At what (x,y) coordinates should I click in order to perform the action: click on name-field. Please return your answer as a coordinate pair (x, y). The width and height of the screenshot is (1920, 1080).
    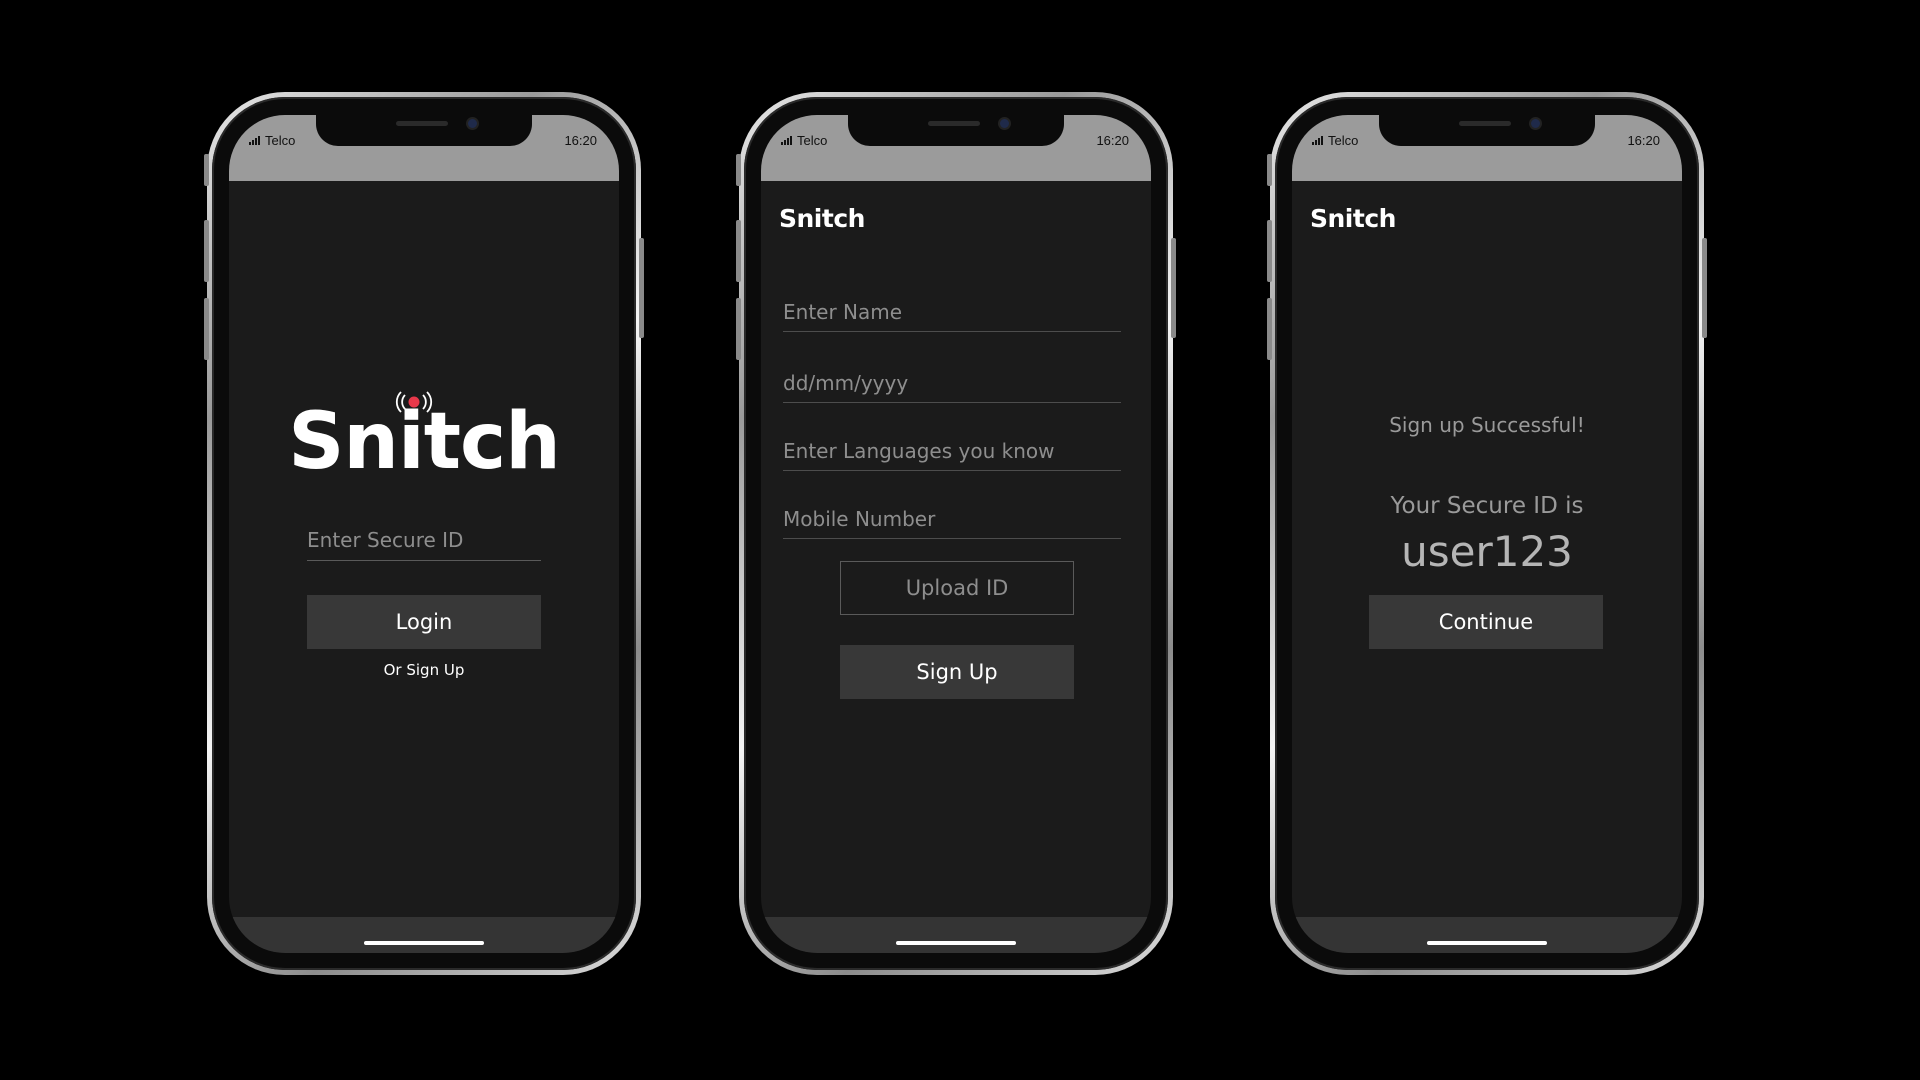
    Looking at the image, I should click on (952, 312).